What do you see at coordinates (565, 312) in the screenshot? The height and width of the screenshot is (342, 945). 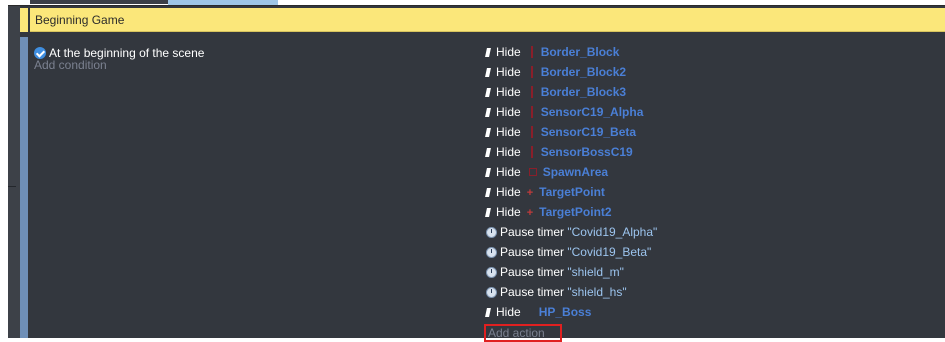 I see `action-object: HP_Boss` at bounding box center [565, 312].